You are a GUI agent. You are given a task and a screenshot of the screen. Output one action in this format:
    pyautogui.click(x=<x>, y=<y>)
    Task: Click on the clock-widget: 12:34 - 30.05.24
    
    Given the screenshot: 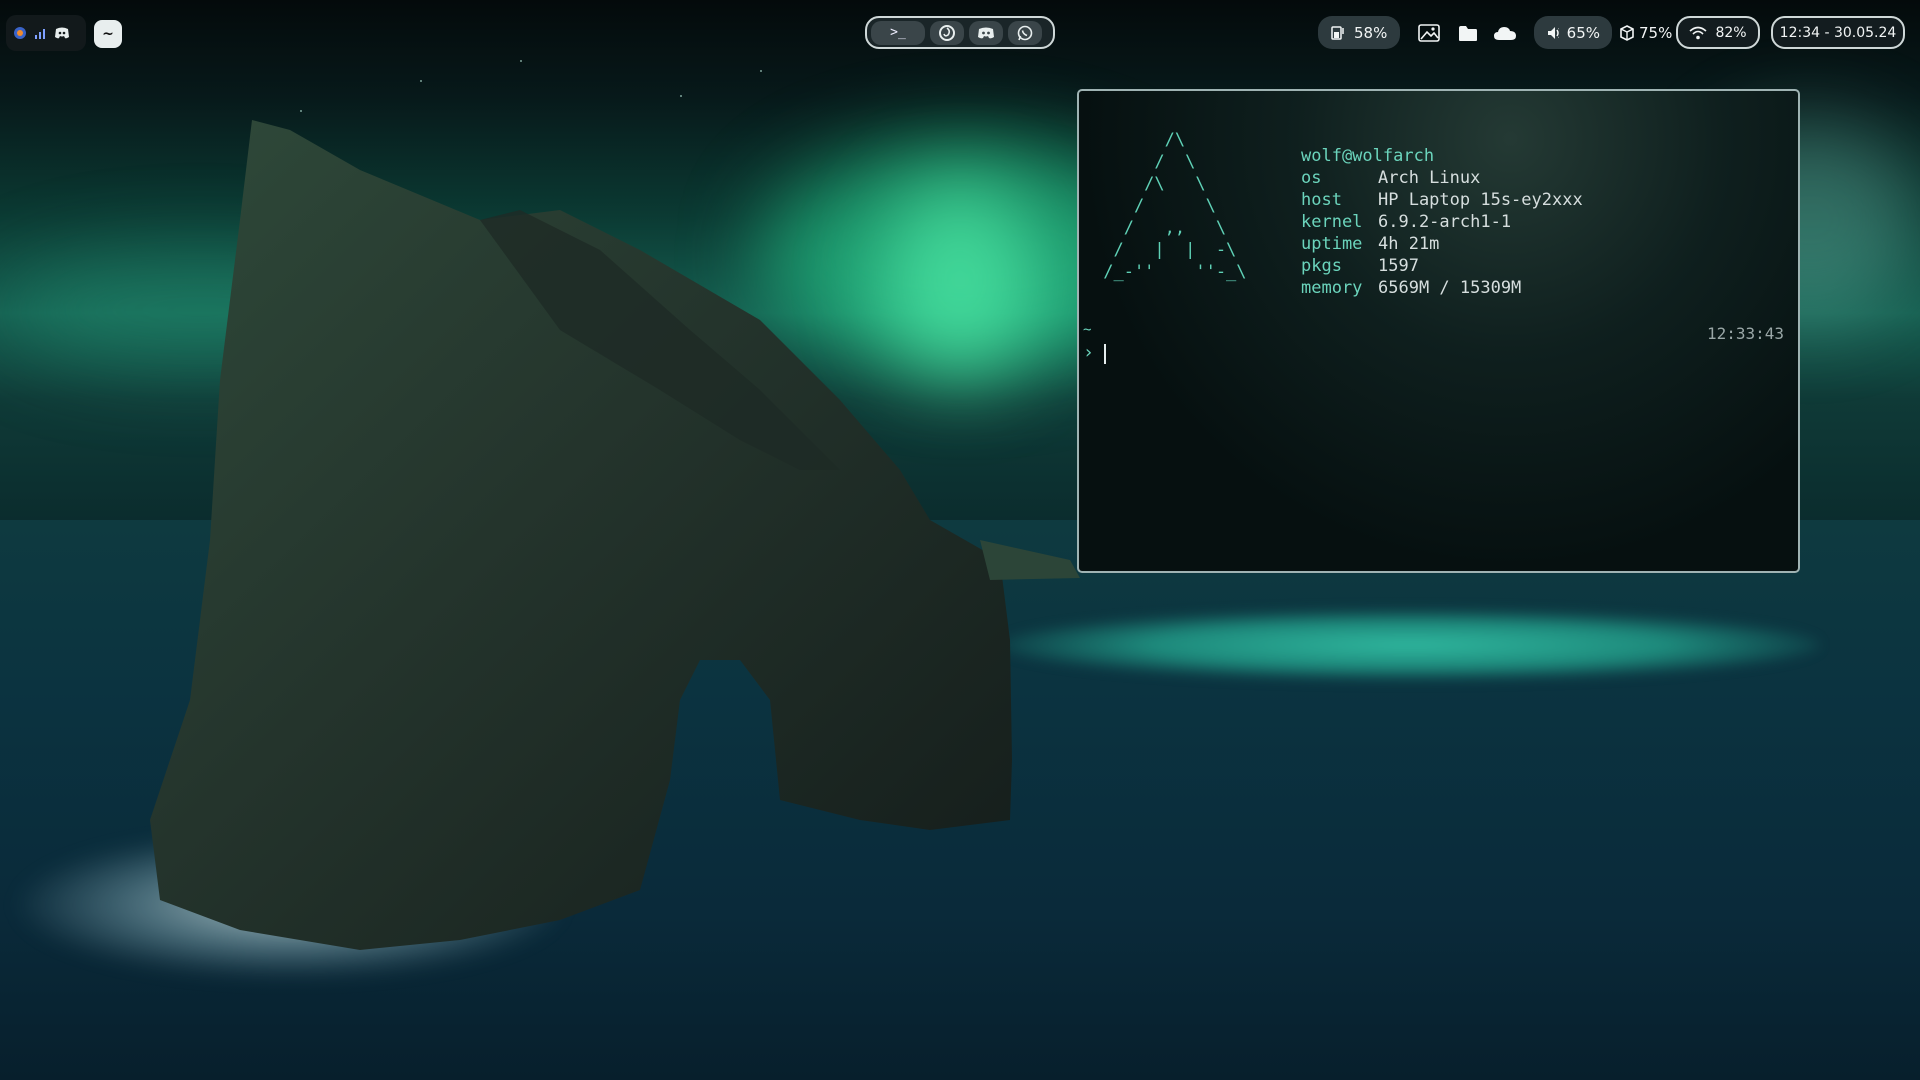 What is the action you would take?
    pyautogui.click(x=1838, y=32)
    